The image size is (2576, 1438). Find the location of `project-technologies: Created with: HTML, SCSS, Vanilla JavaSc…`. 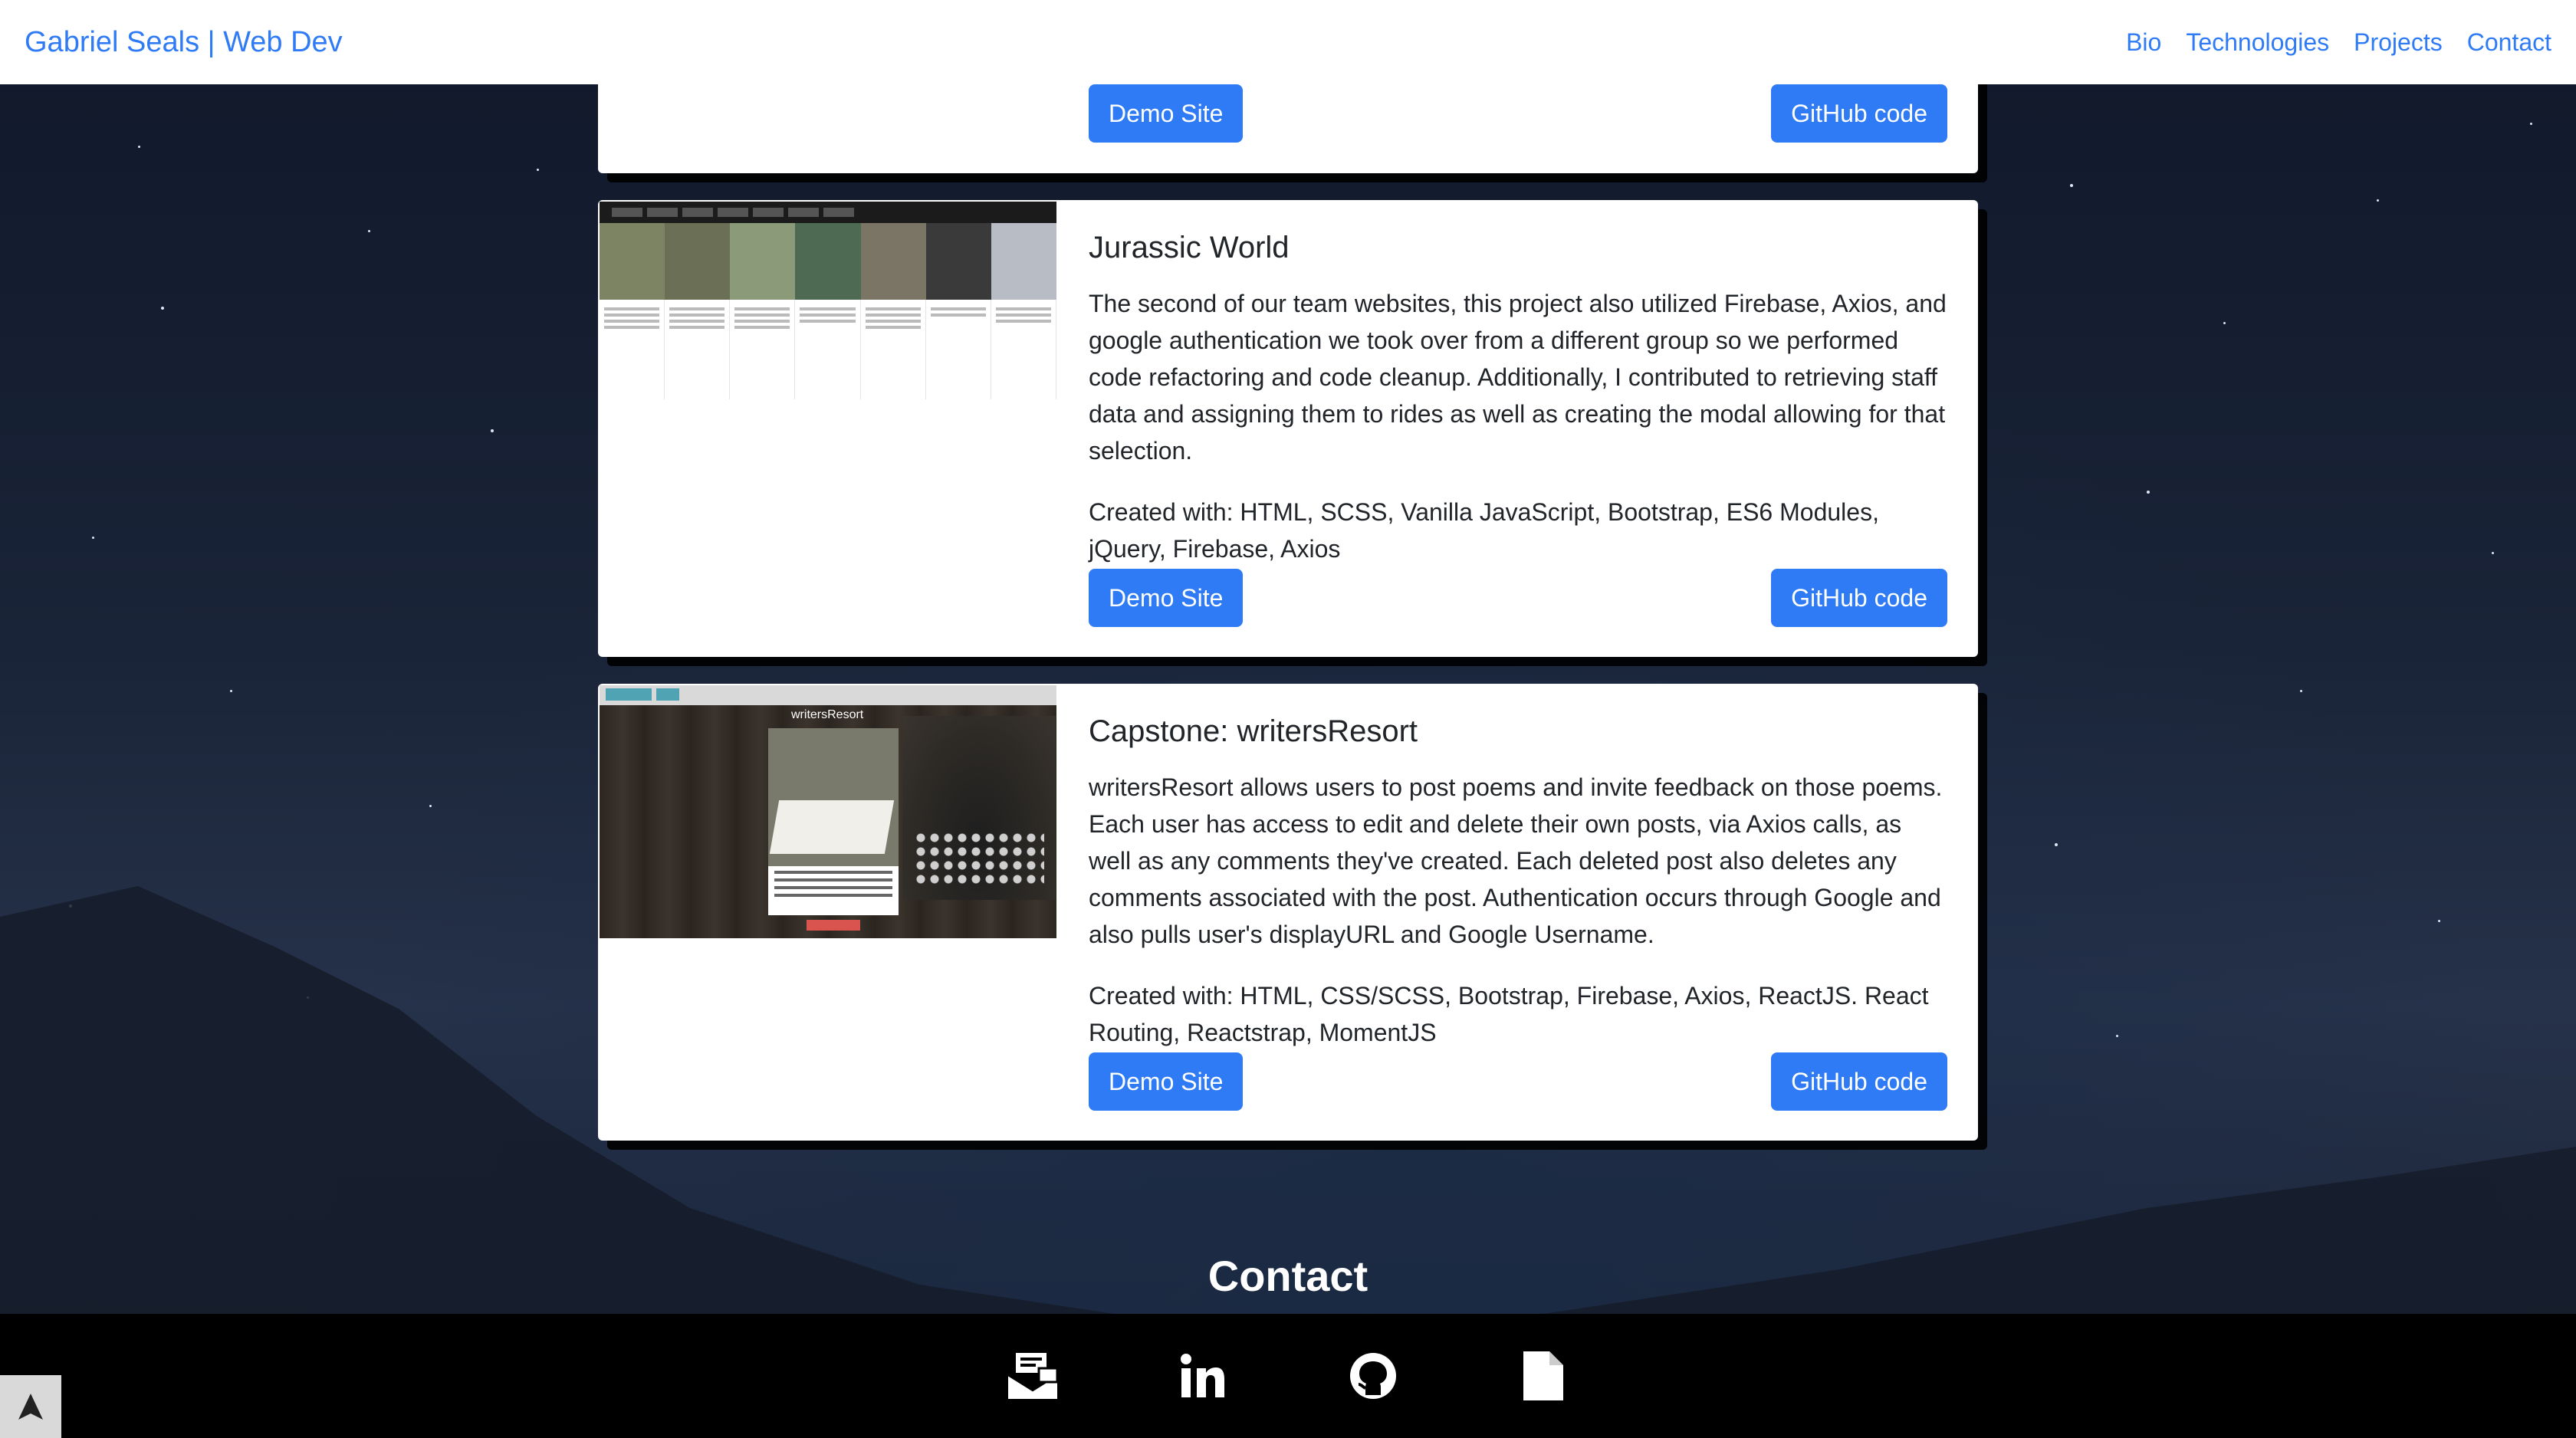

project-technologies: Created with: HTML, SCSS, Vanilla JavaSc… is located at coordinates (1484, 530).